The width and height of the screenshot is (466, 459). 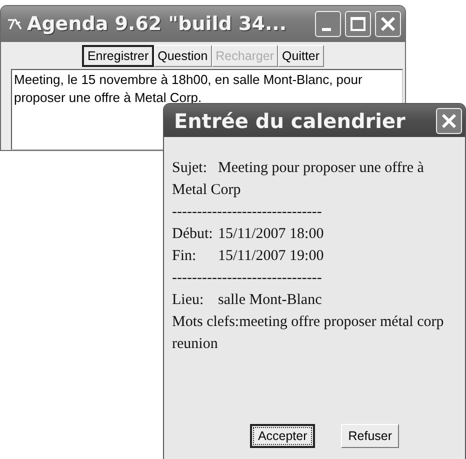 I want to click on field-text: Mots clefs:meeting offre proposer métal corp reunion, so click(x=308, y=333).